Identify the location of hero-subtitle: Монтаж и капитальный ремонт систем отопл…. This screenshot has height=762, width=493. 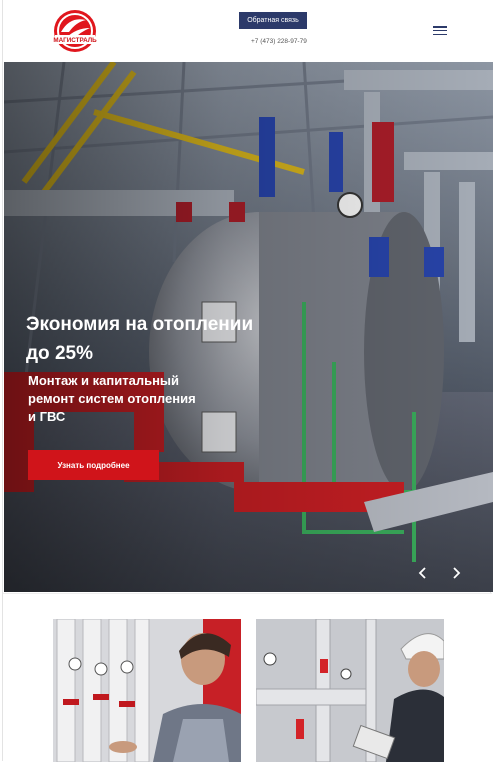
(112, 398).